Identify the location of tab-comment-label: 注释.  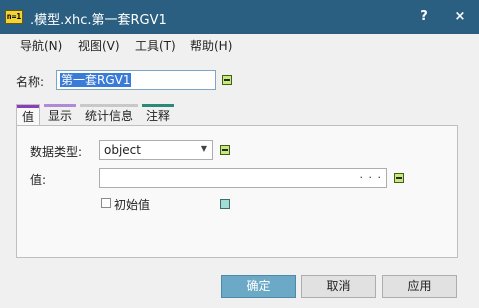
(157, 116).